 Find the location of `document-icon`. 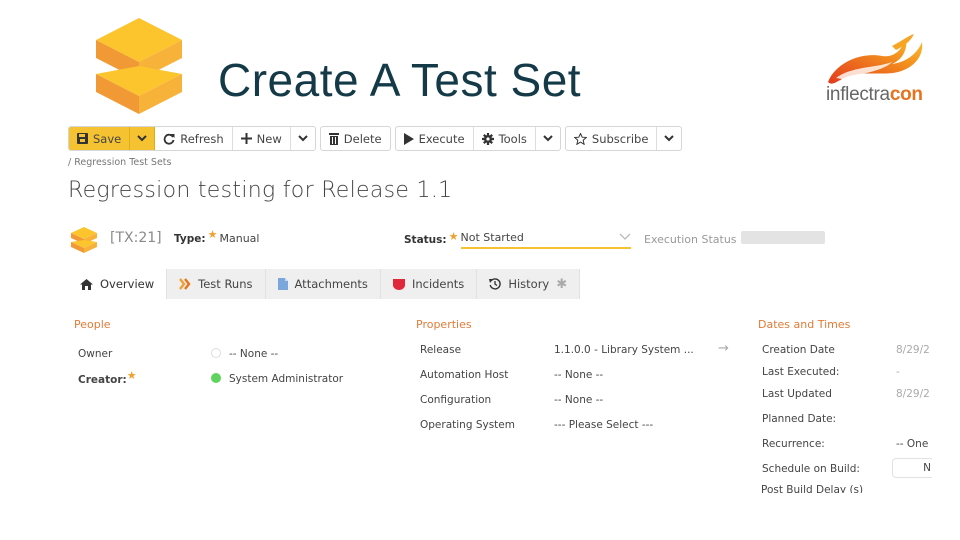

document-icon is located at coordinates (282, 284).